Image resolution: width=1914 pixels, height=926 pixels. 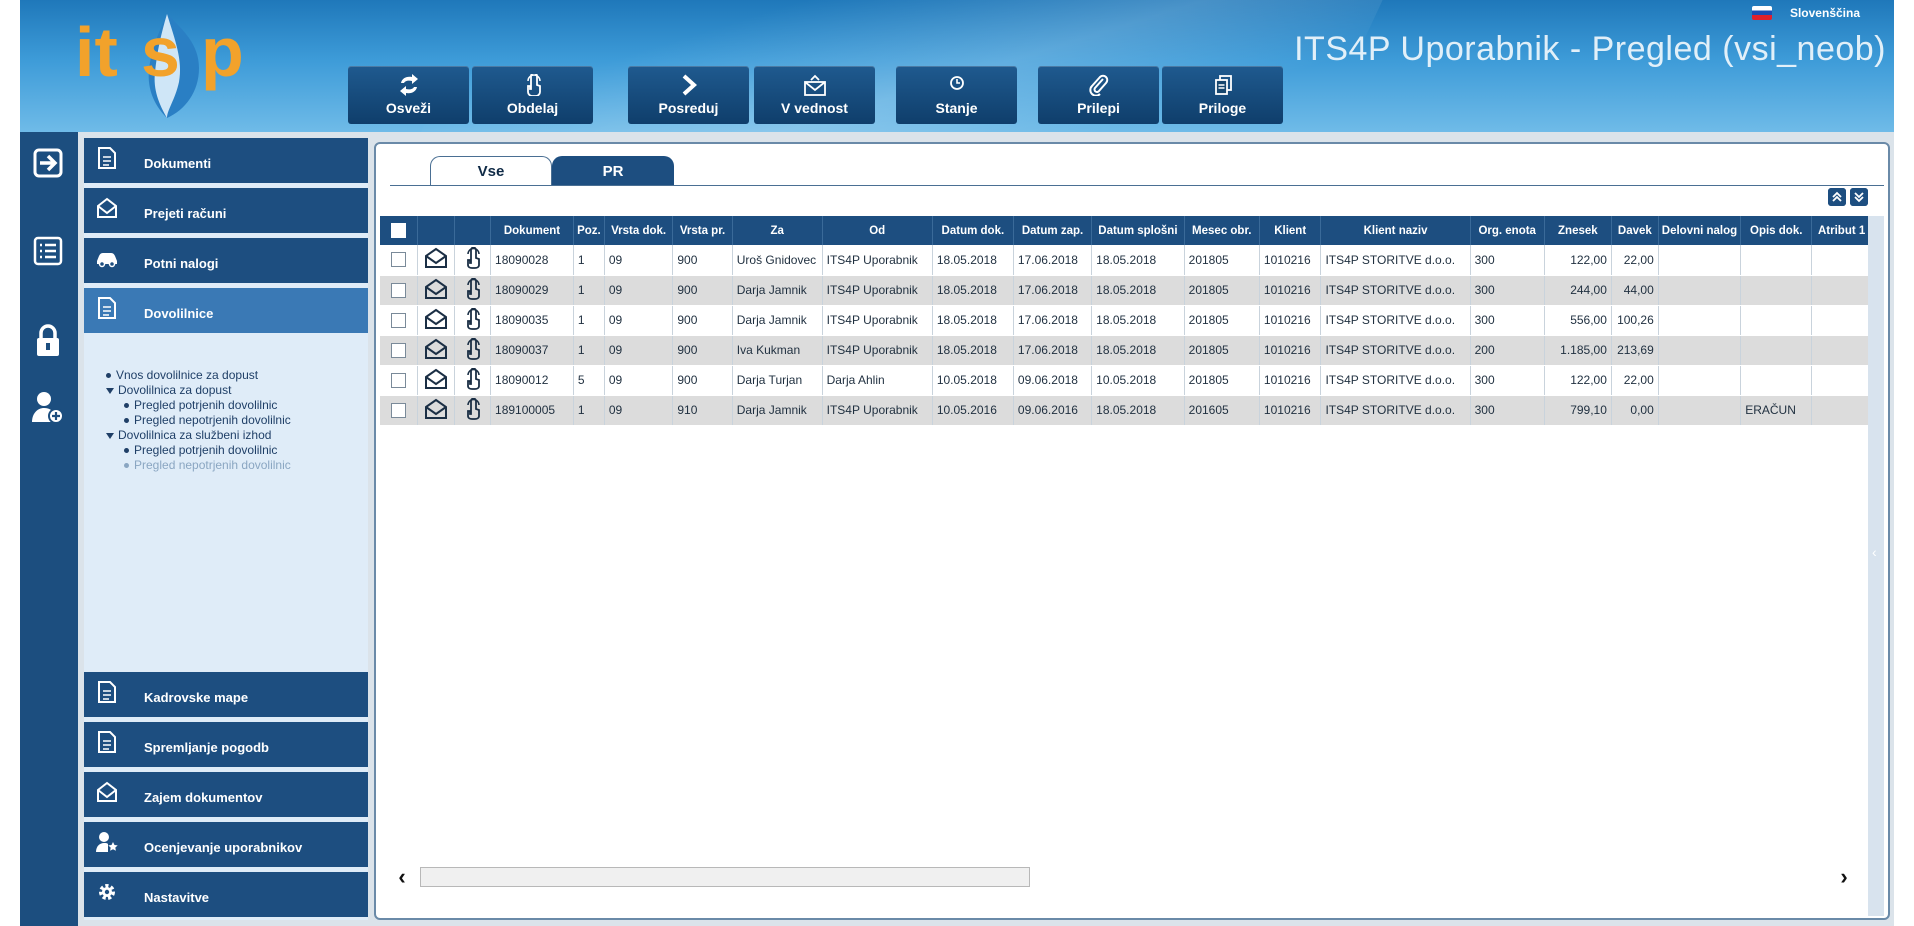 I want to click on vertical-scrollbar, so click(x=1876, y=566).